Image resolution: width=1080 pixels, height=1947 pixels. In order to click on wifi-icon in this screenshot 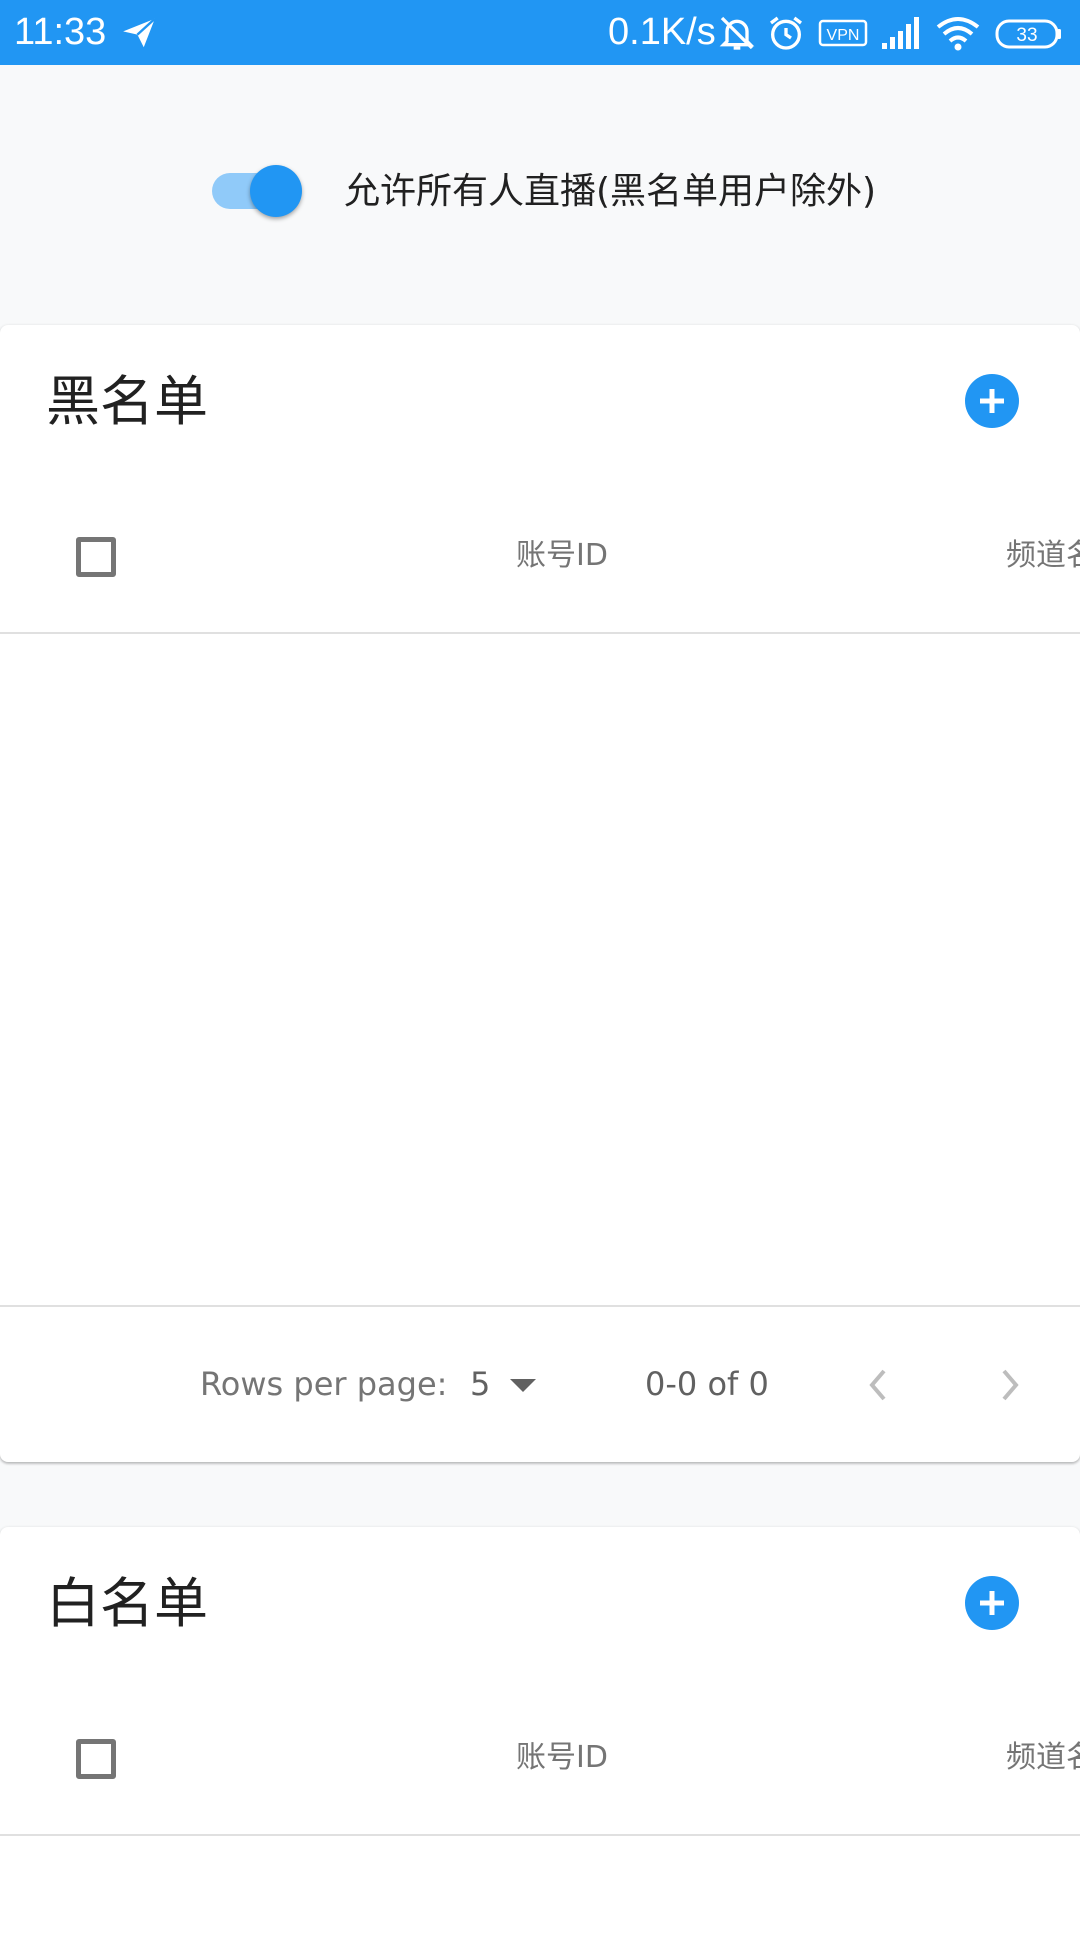, I will do `click(958, 34)`.